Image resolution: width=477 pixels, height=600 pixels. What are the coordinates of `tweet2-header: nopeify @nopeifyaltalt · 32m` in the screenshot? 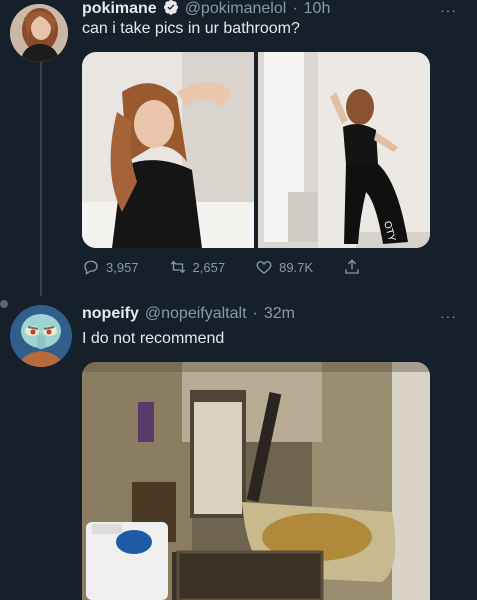 It's located at (188, 314).